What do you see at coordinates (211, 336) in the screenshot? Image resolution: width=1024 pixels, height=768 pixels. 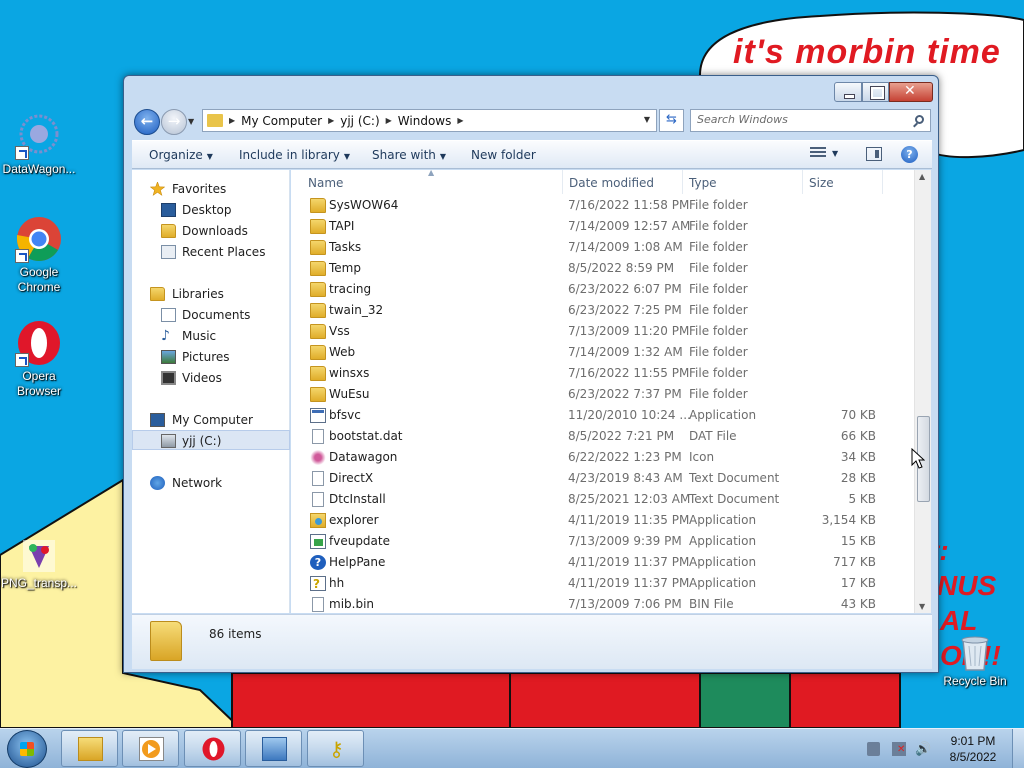 I see `nav-item-music: ♪ Music` at bounding box center [211, 336].